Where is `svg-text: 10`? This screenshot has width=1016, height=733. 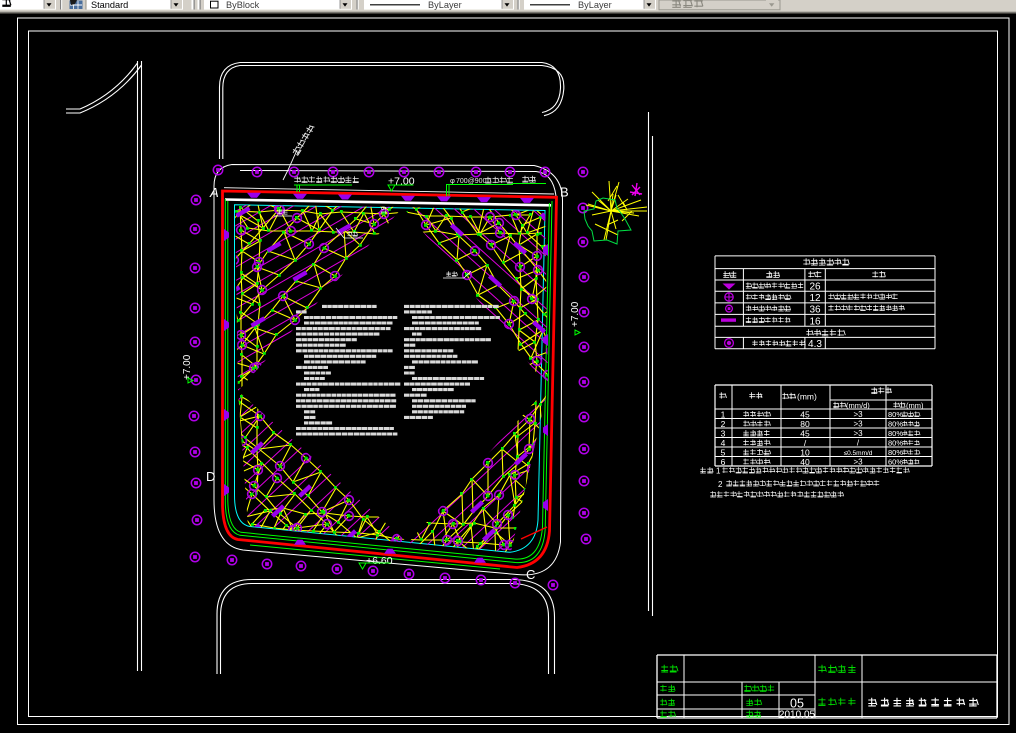 svg-text: 10 is located at coordinates (805, 453).